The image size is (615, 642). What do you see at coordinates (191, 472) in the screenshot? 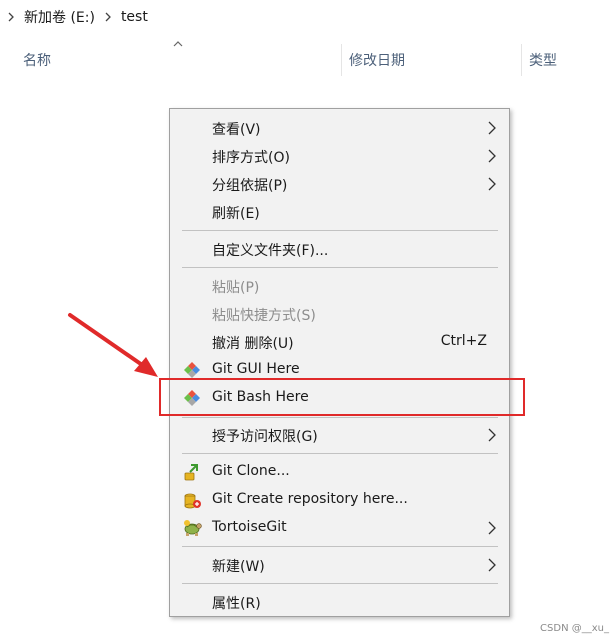
I see `tortoisegit-clone-icon` at bounding box center [191, 472].